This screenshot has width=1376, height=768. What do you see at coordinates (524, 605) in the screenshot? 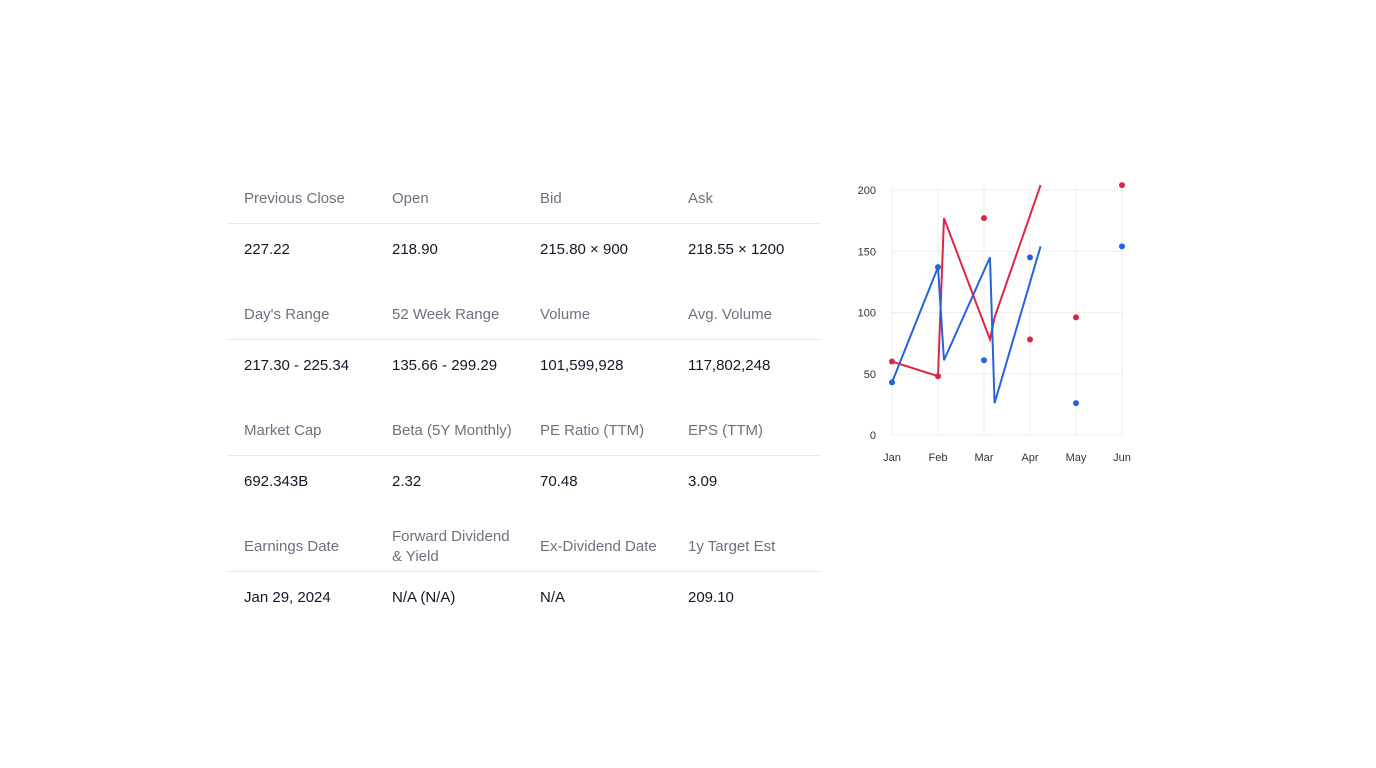
I see `stats-value-row: Jan 29, 2024 N/A (N/A) N/A 209.10` at bounding box center [524, 605].